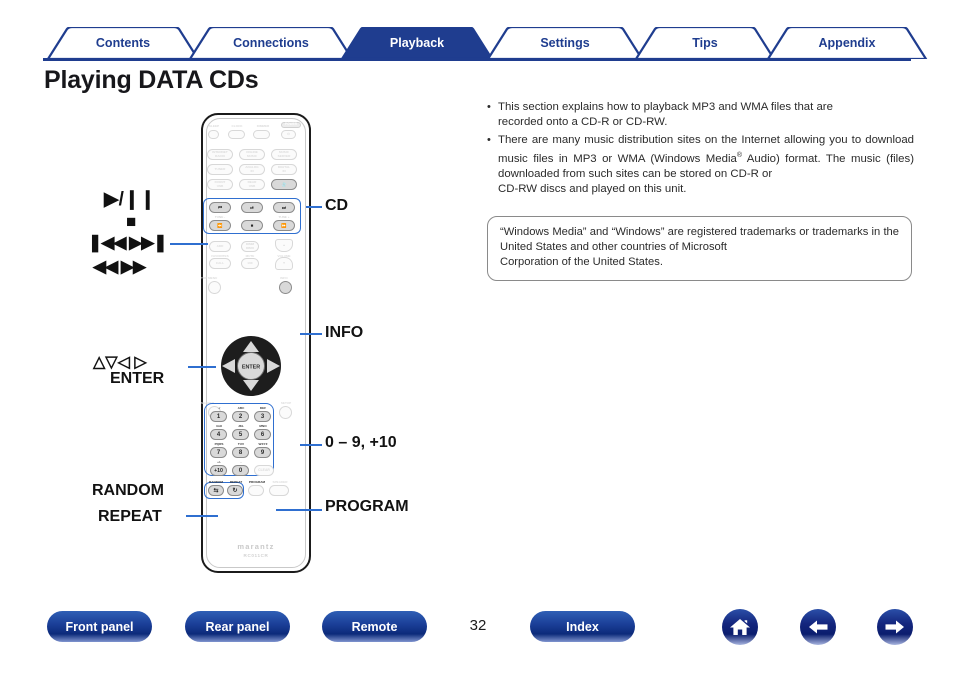  What do you see at coordinates (895, 627) in the screenshot?
I see `forward-arrow-icon` at bounding box center [895, 627].